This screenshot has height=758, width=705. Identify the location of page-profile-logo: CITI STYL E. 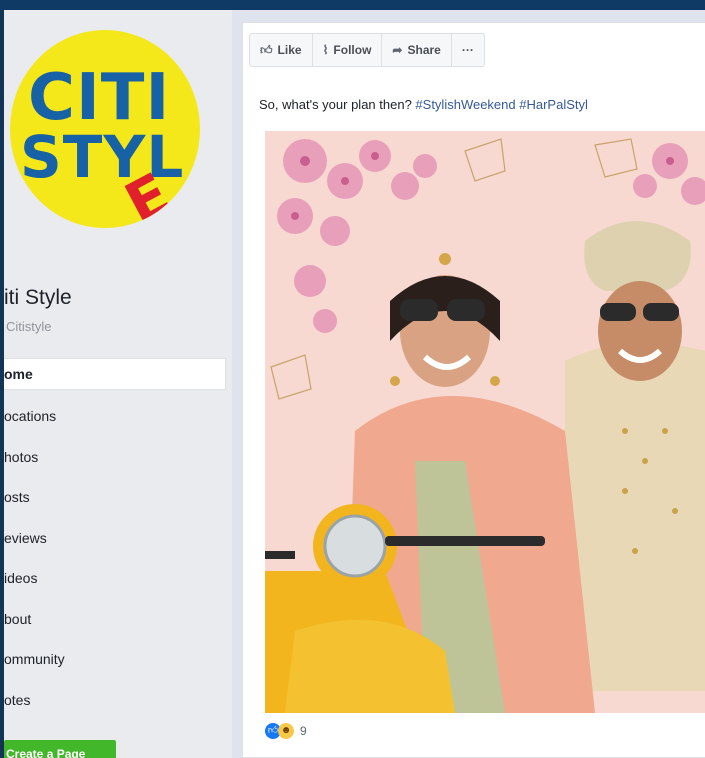
(105, 129).